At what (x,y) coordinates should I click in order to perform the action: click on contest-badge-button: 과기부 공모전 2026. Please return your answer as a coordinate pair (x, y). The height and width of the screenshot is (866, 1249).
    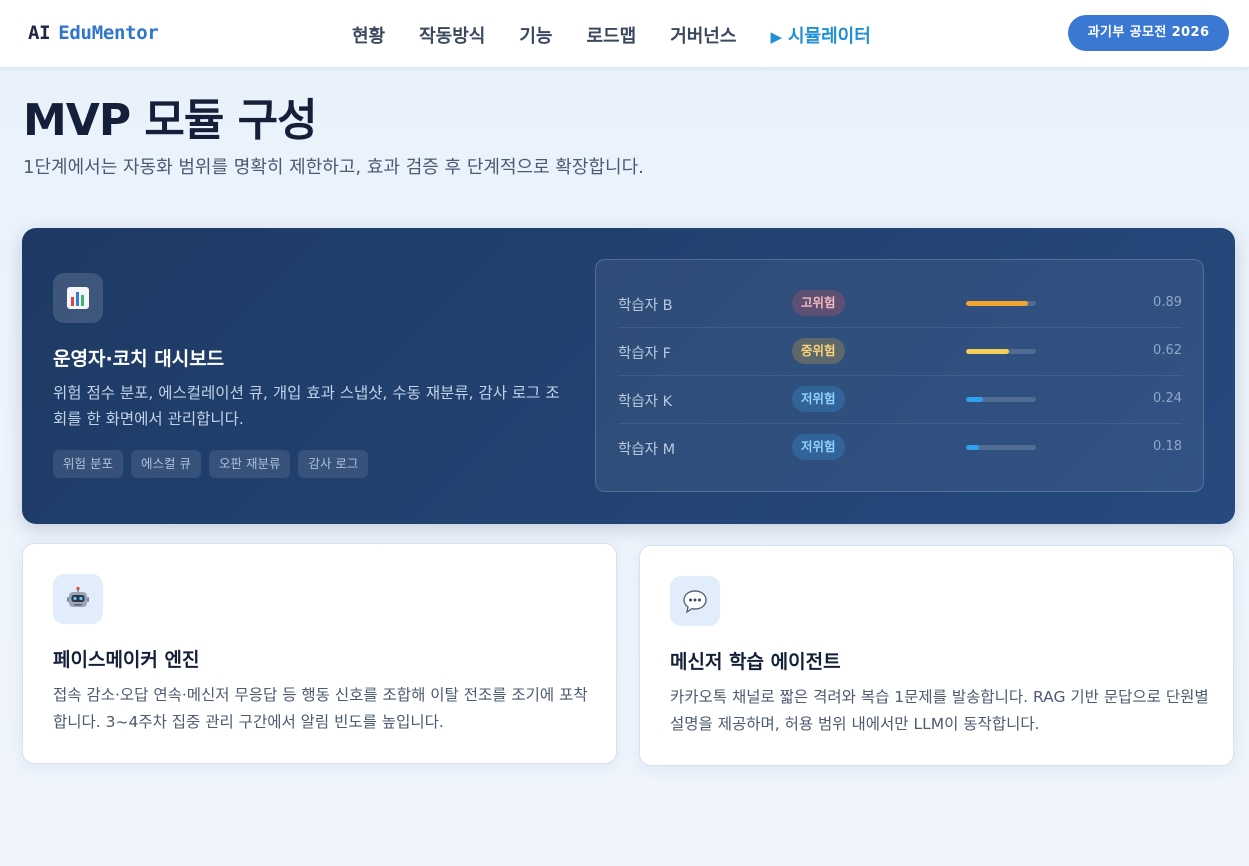
    Looking at the image, I should click on (1148, 33).